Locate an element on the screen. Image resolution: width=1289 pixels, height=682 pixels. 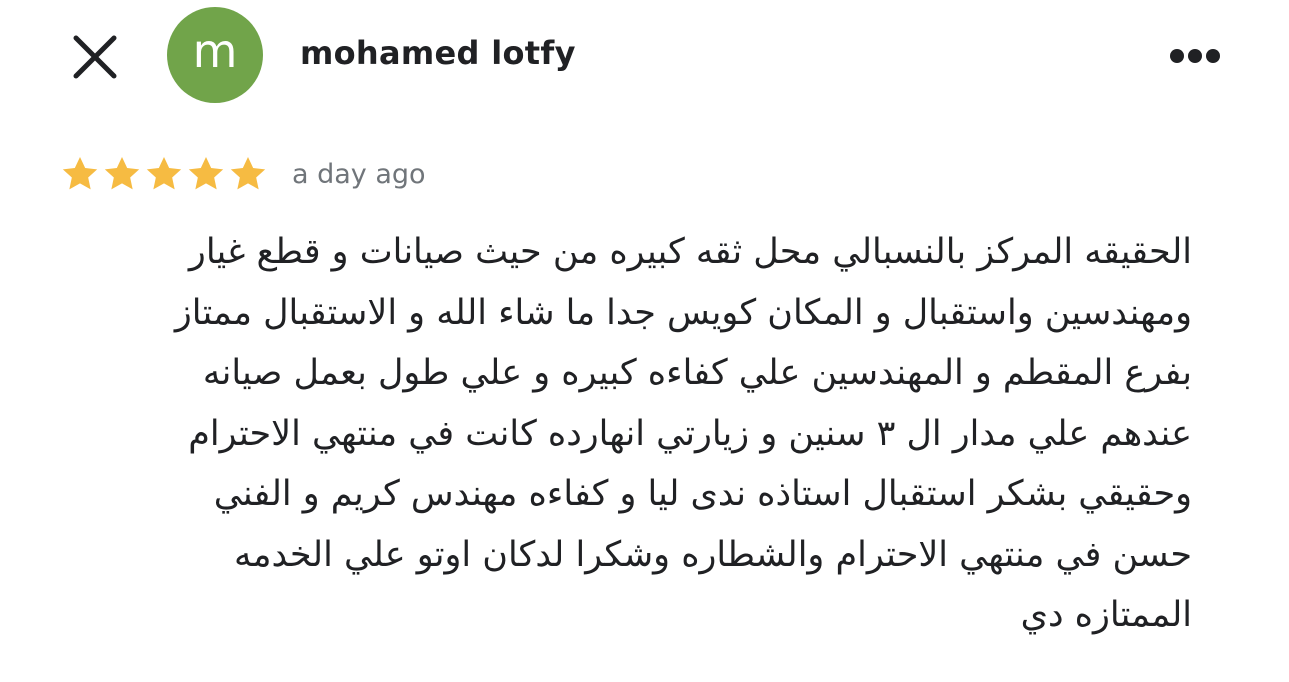
avatar: m is located at coordinates (215, 55).